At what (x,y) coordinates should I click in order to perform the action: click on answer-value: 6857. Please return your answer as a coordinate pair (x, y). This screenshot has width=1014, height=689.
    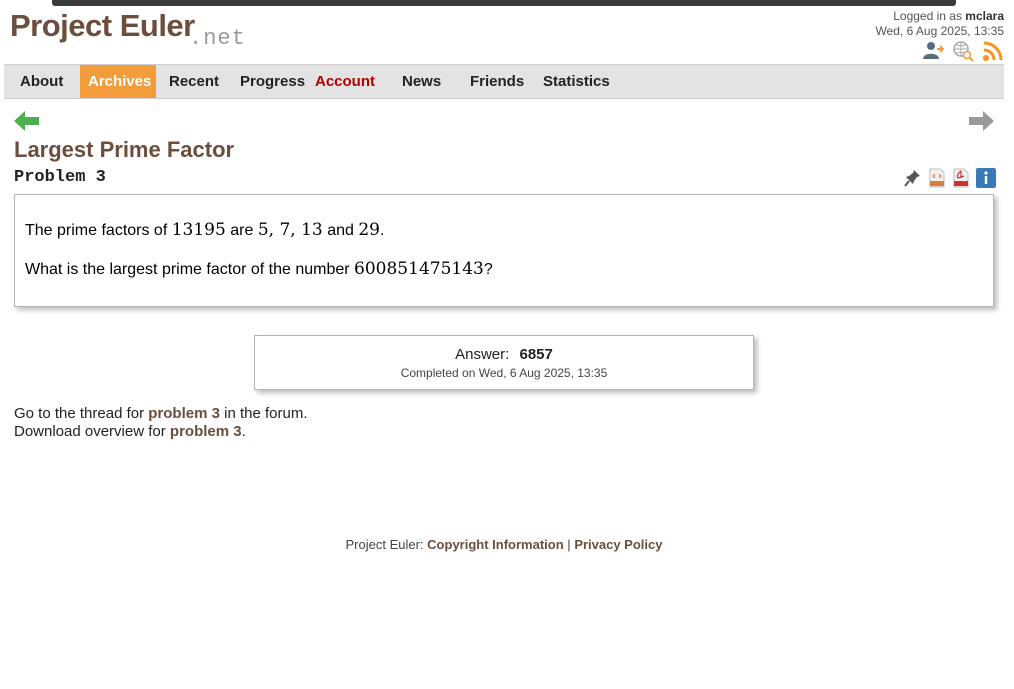
    Looking at the image, I should click on (536, 354).